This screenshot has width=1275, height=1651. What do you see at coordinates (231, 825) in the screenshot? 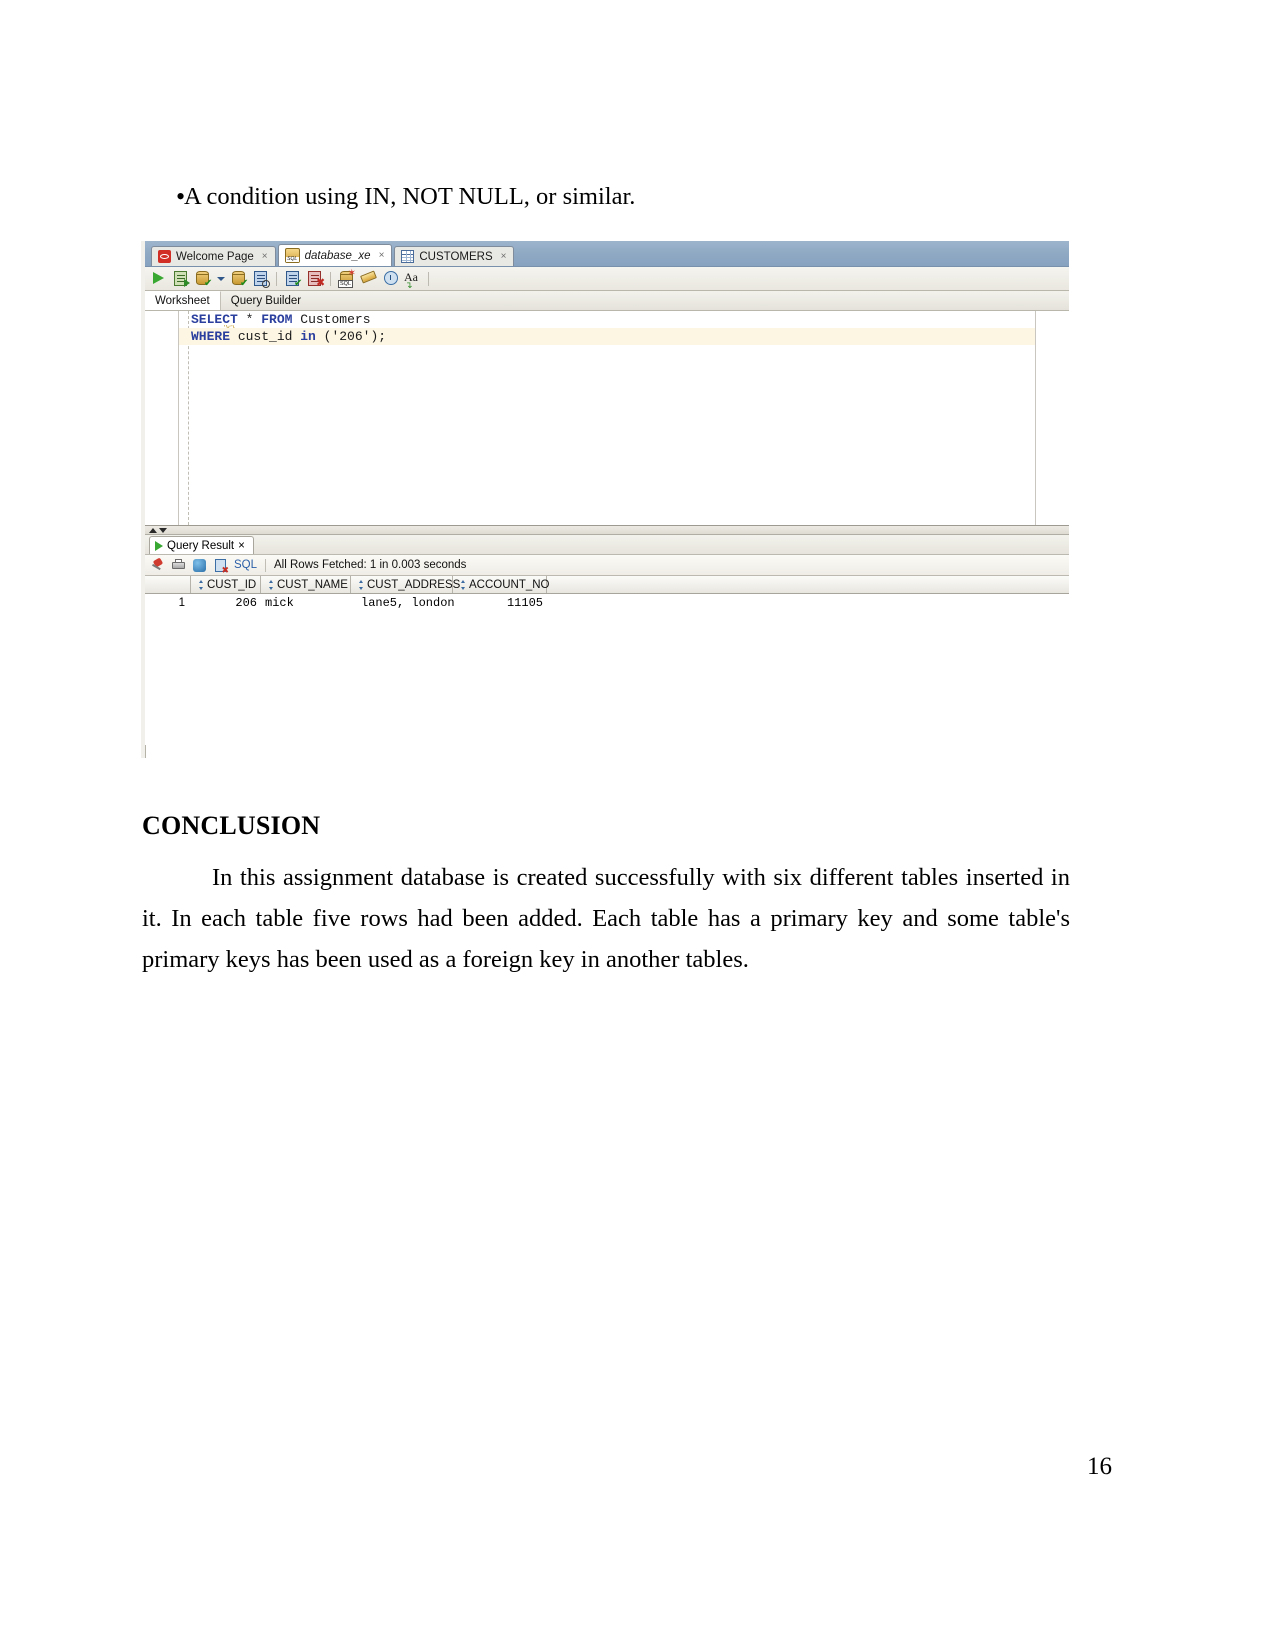
I see `page-title: CONCLUSION` at bounding box center [231, 825].